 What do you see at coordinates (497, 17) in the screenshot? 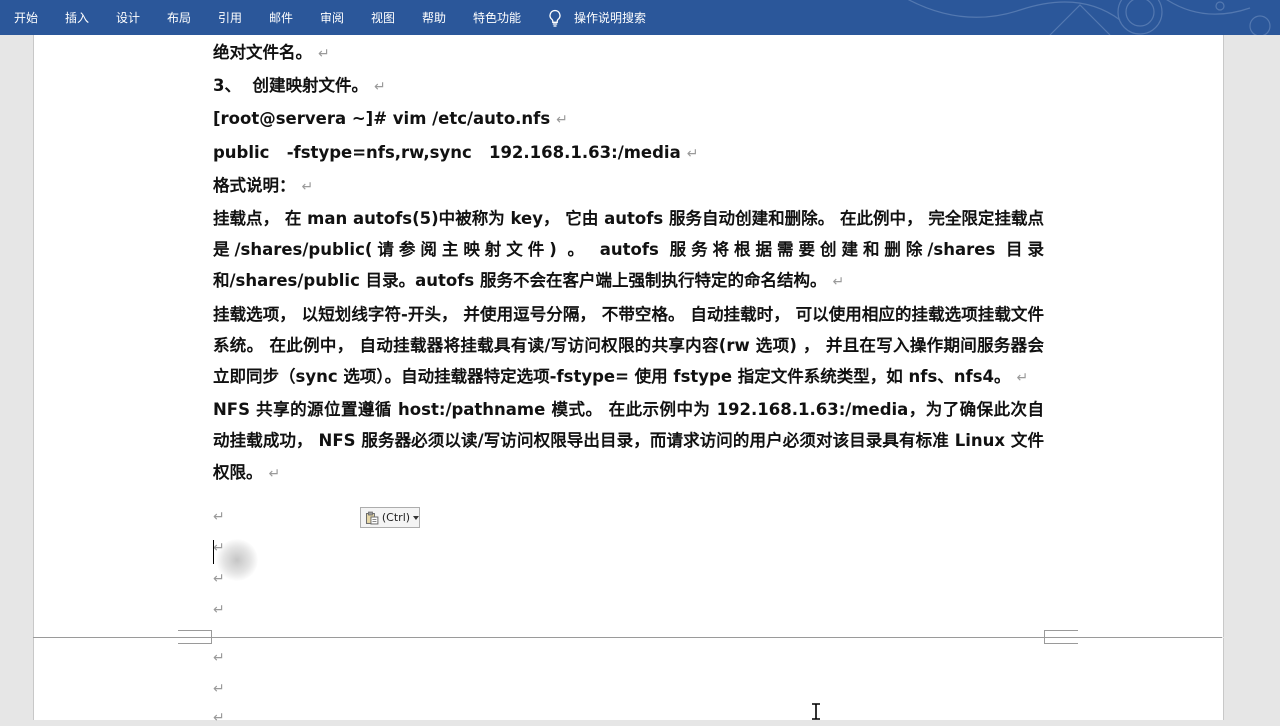
I see `tab-special-features: 特色功能` at bounding box center [497, 17].